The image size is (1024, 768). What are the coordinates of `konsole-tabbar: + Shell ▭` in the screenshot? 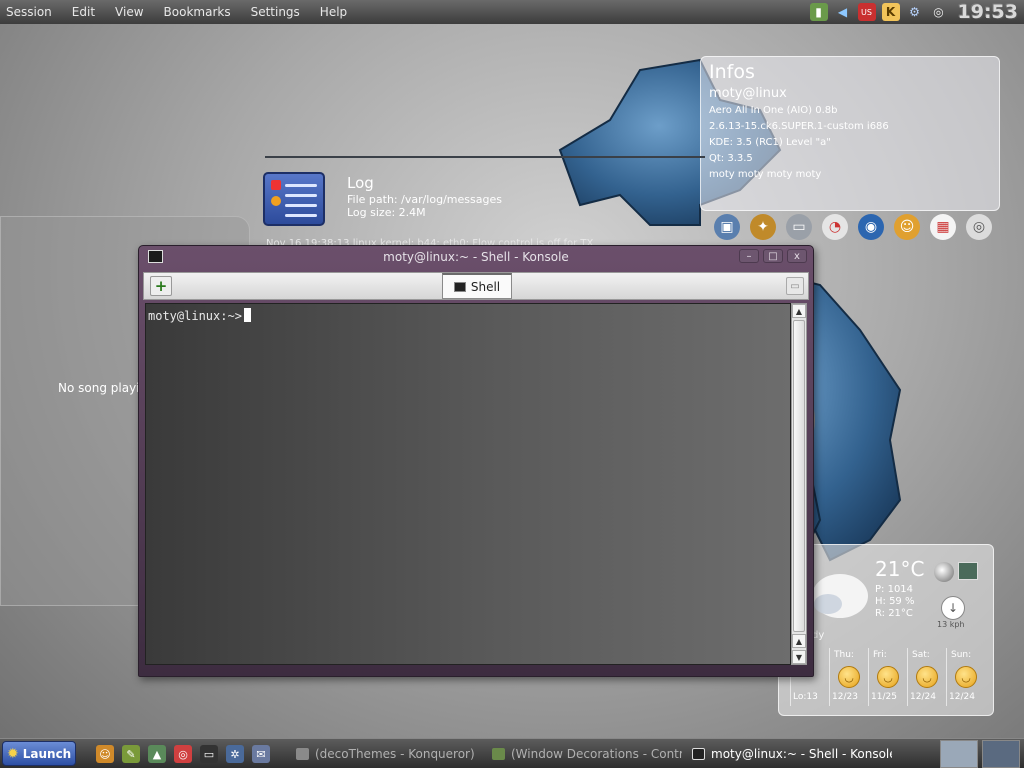 It's located at (476, 286).